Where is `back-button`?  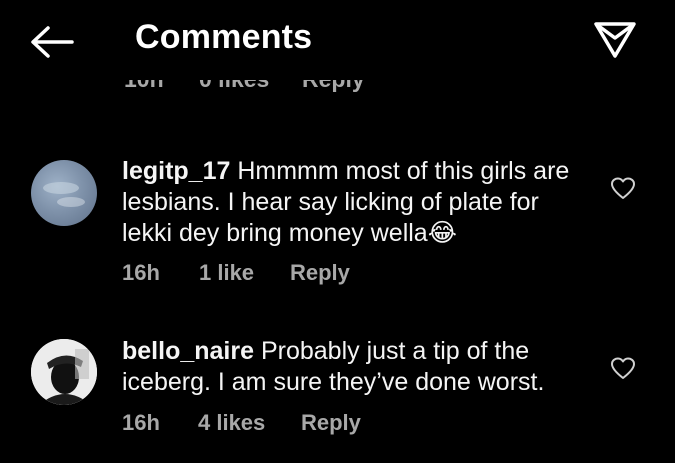 back-button is located at coordinates (52, 42).